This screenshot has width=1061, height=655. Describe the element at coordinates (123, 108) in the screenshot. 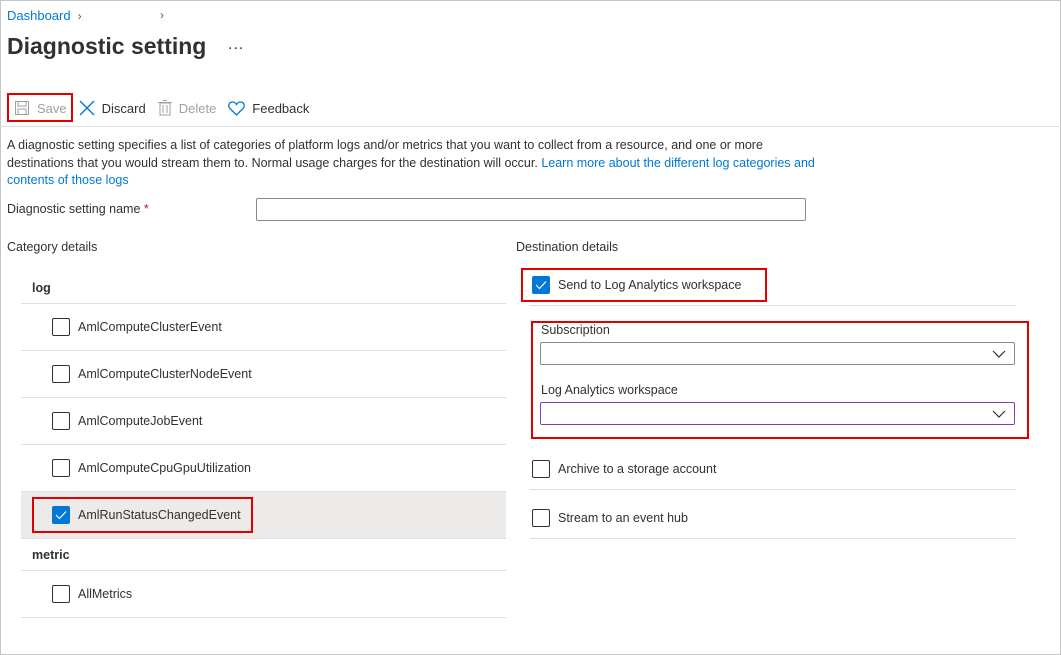

I see `discard-label: Discard` at that location.